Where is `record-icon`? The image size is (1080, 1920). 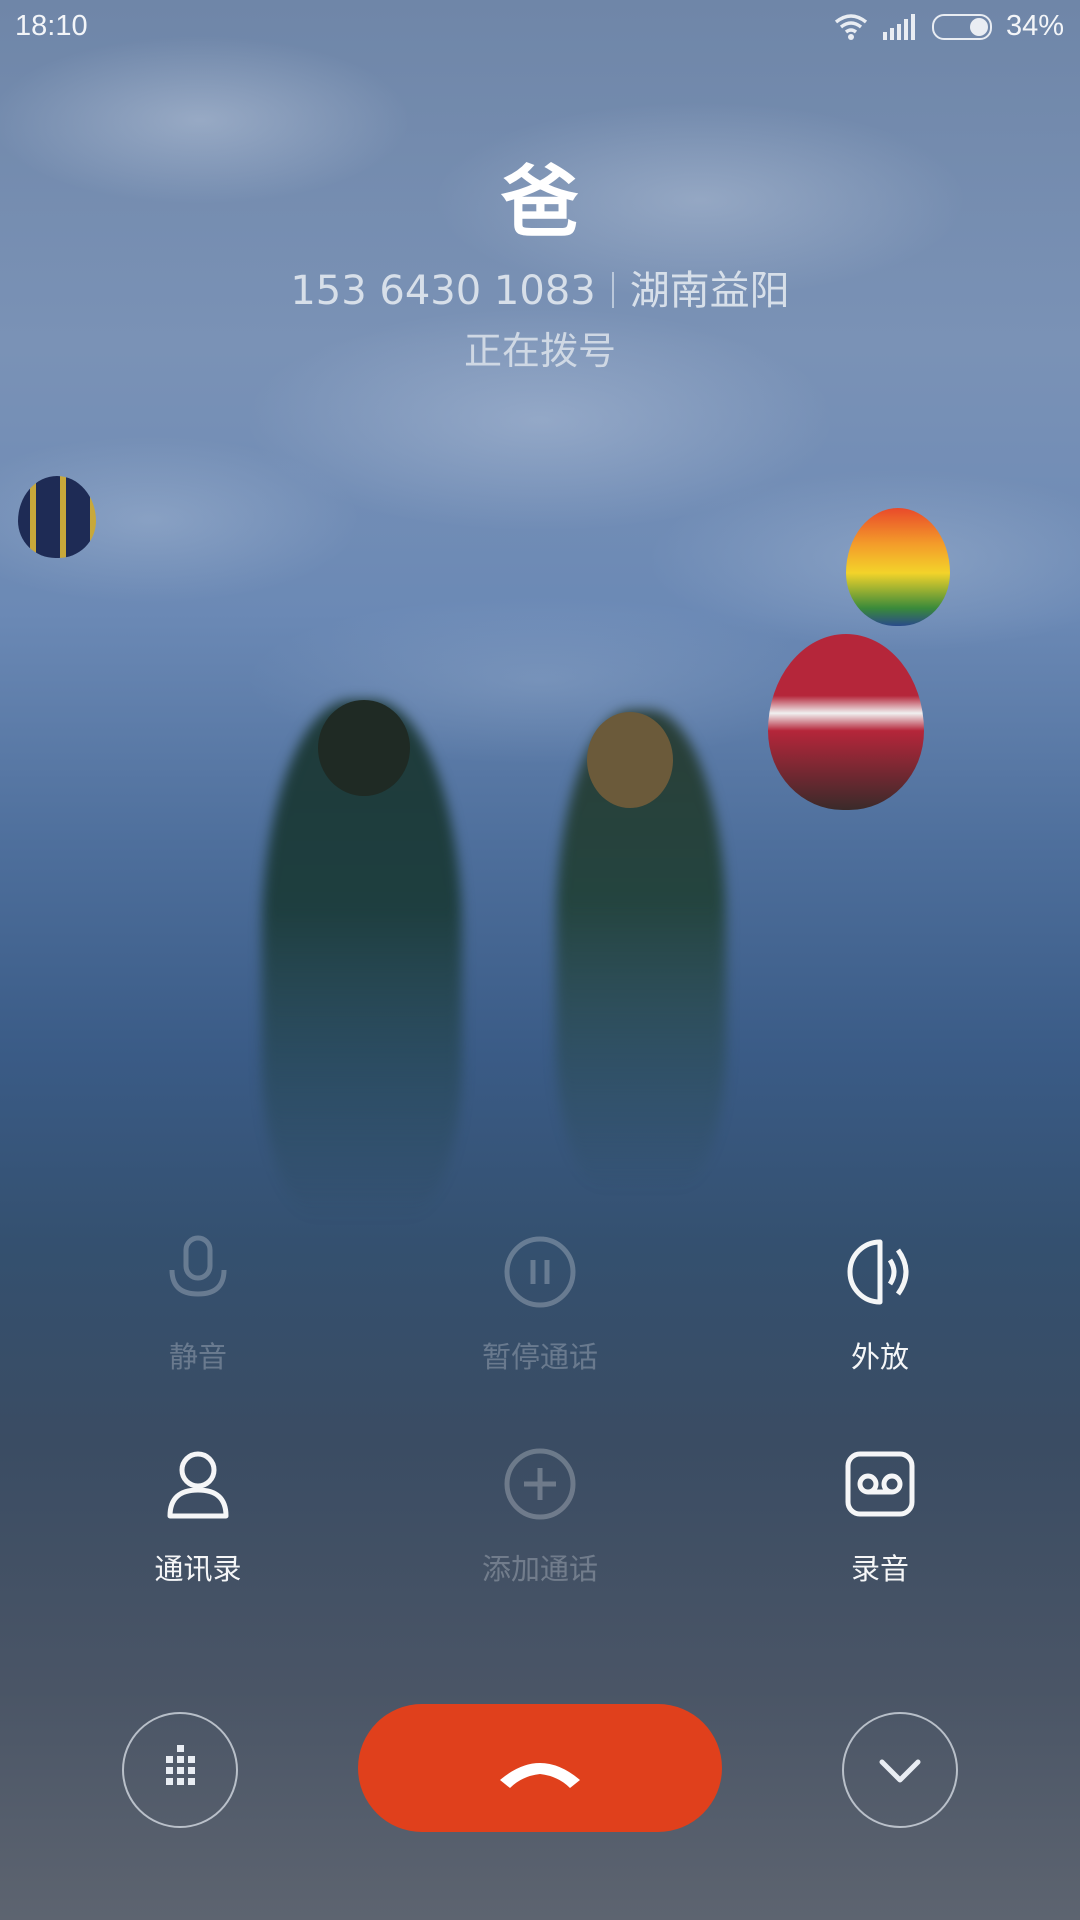 record-icon is located at coordinates (880, 1484).